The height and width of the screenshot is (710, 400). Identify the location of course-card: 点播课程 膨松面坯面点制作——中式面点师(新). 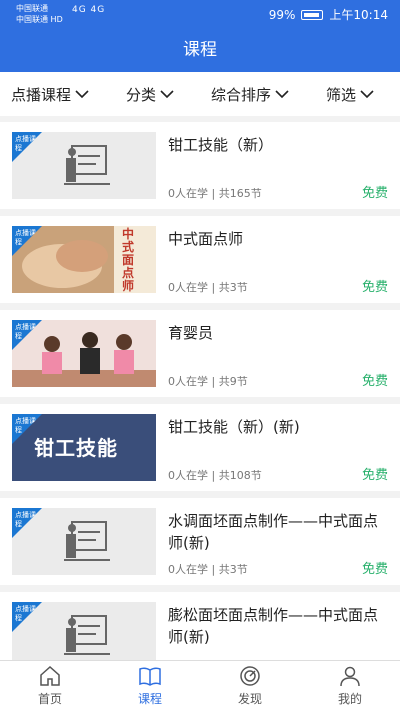
(200, 626).